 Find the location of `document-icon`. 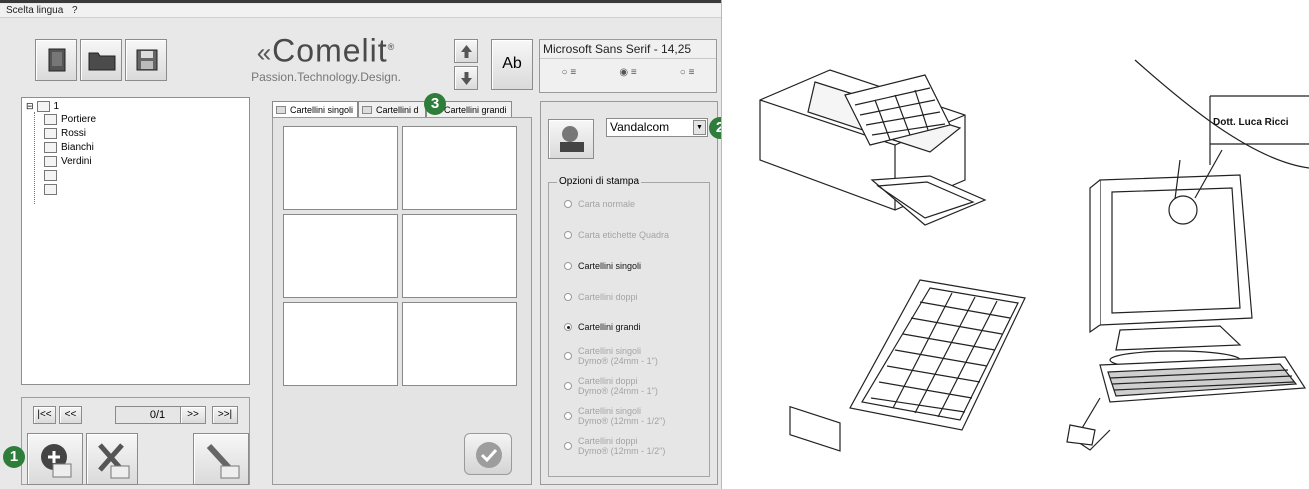

document-icon is located at coordinates (57, 60).